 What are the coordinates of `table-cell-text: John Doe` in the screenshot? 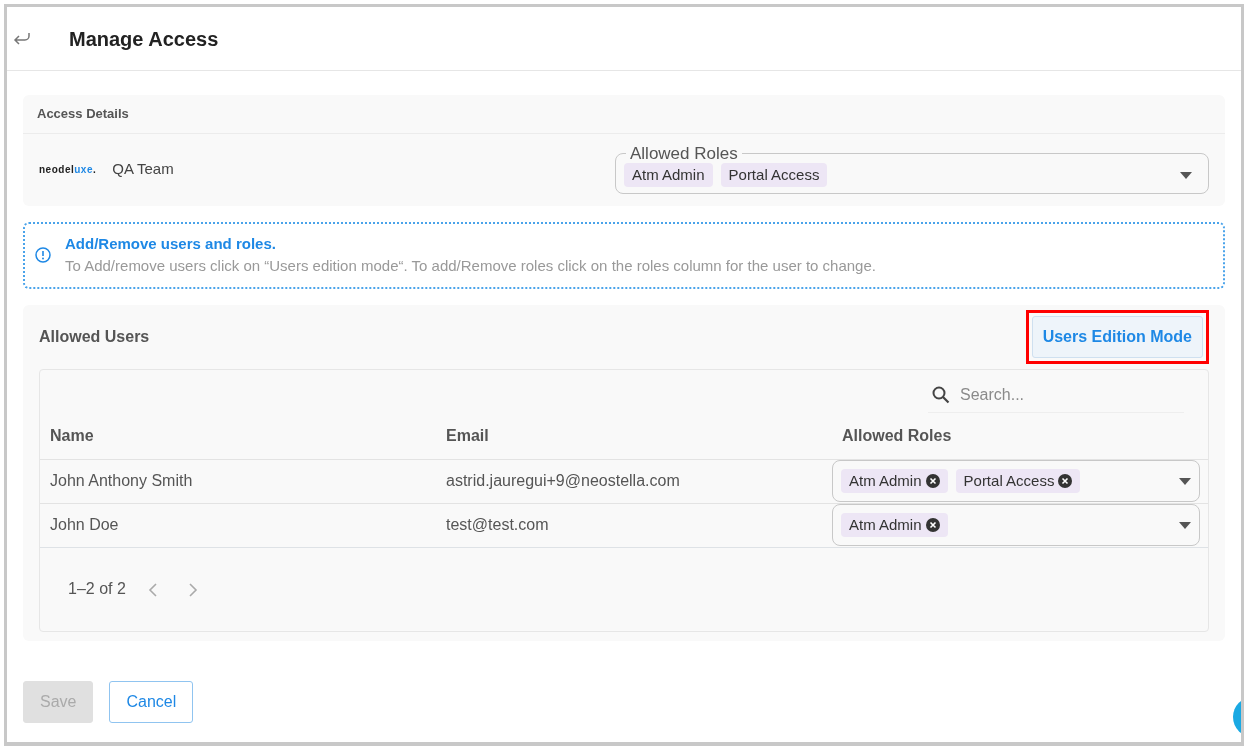 It's located at (84, 525).